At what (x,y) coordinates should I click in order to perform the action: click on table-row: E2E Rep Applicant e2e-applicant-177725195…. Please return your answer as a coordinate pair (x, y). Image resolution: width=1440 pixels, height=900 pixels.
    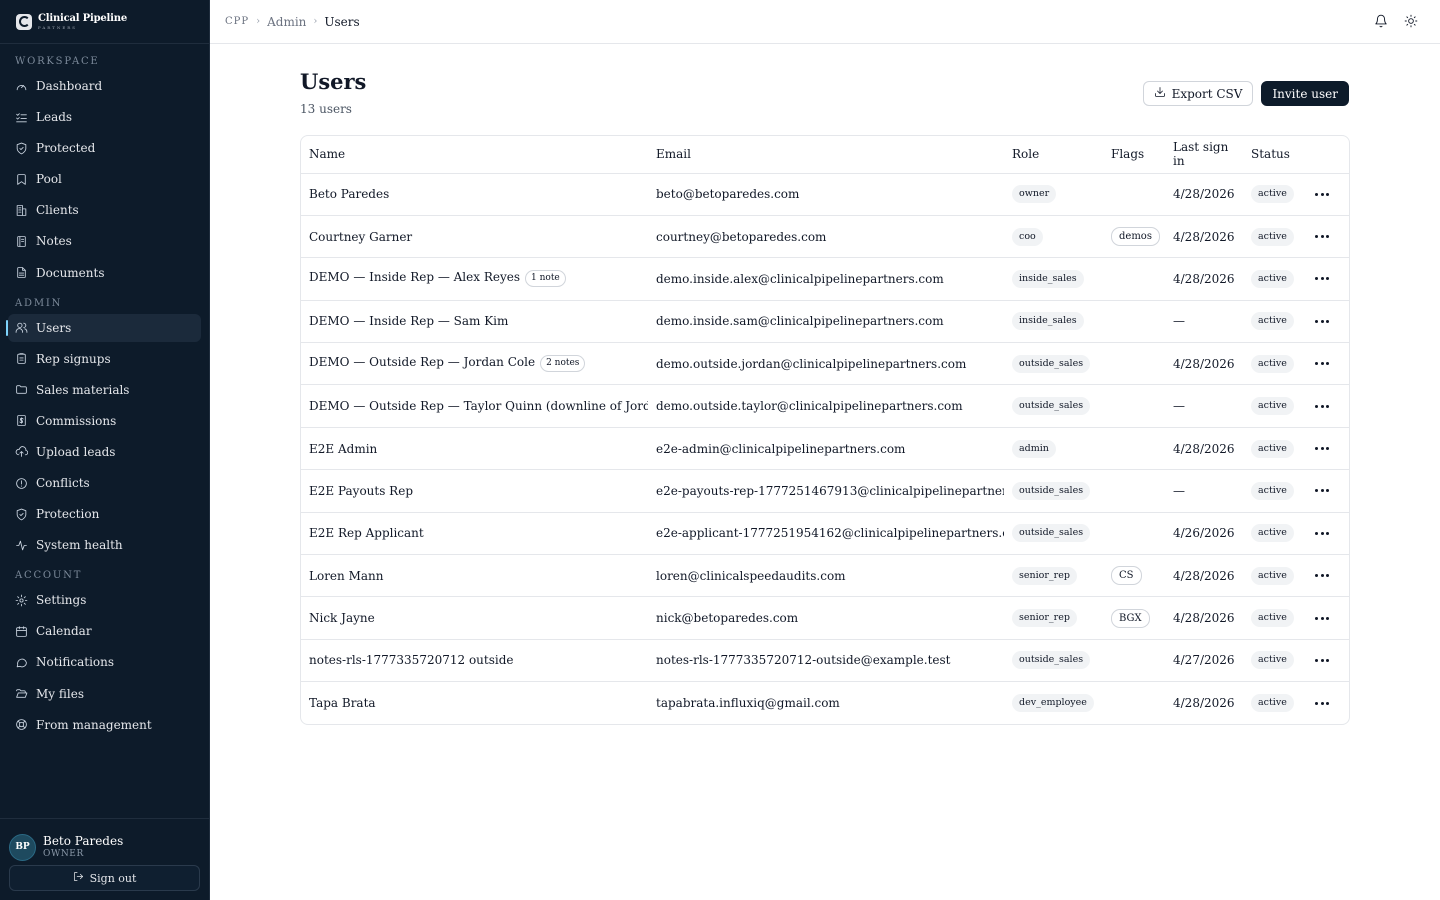
    Looking at the image, I should click on (825, 534).